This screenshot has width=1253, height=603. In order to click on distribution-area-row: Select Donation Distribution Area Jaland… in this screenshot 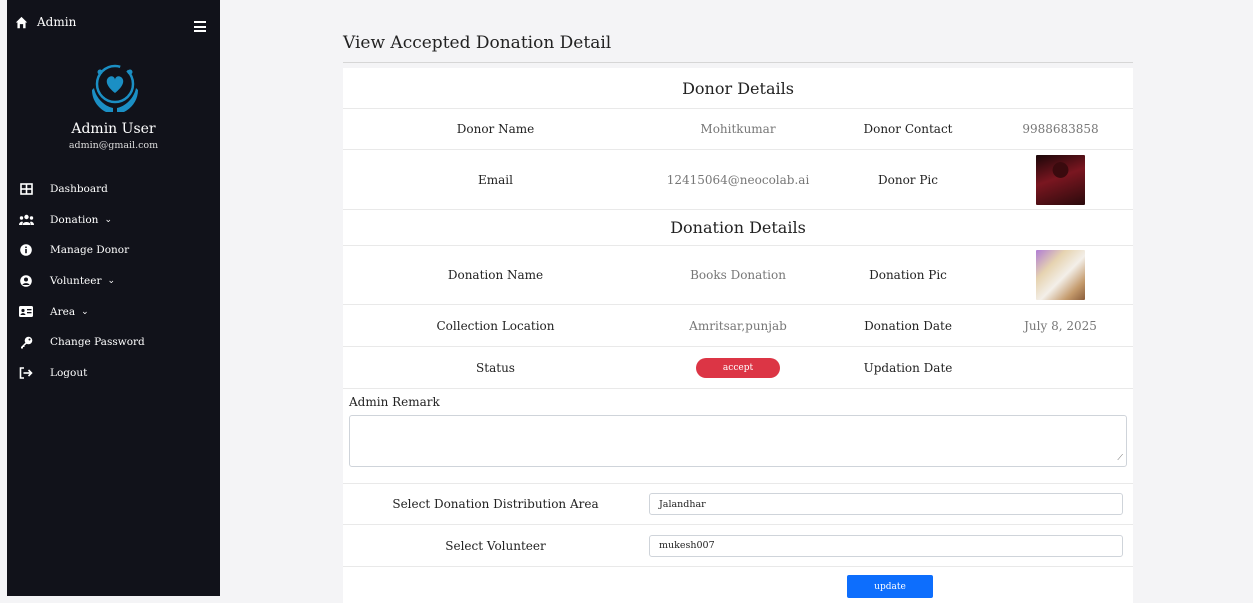, I will do `click(738, 504)`.